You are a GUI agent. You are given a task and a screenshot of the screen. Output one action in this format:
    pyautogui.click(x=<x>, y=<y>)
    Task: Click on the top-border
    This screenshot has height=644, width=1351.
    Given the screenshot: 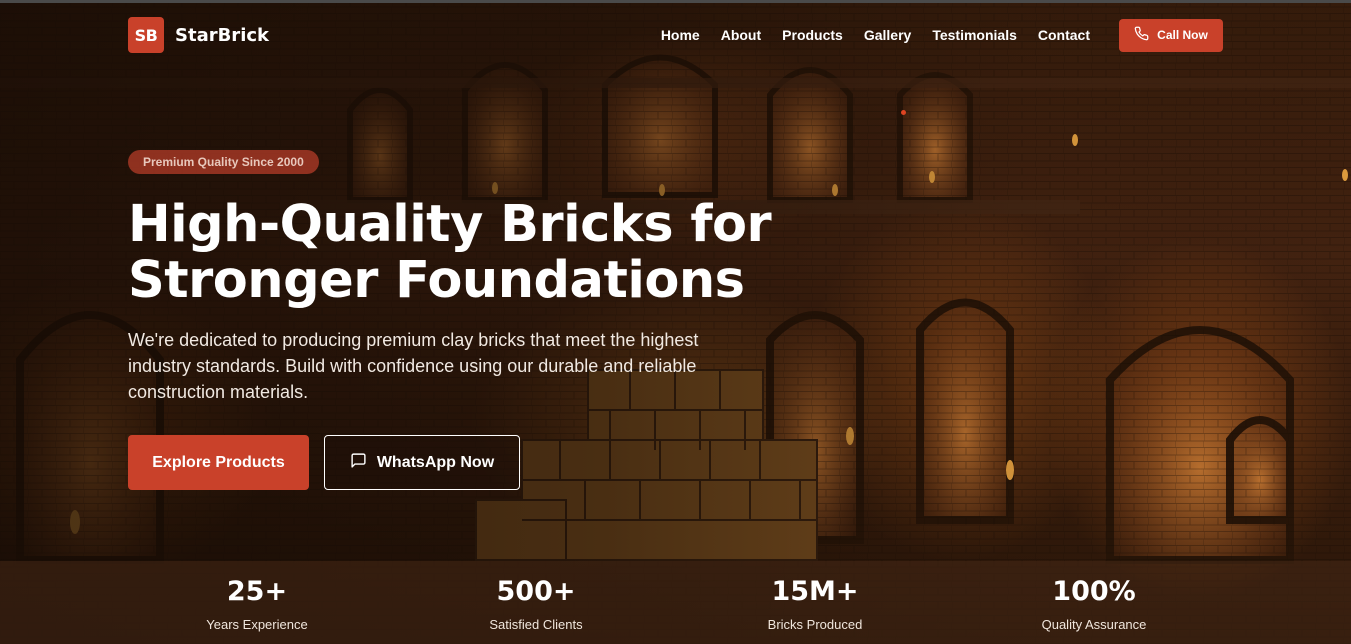 What is the action you would take?
    pyautogui.click(x=675, y=1)
    